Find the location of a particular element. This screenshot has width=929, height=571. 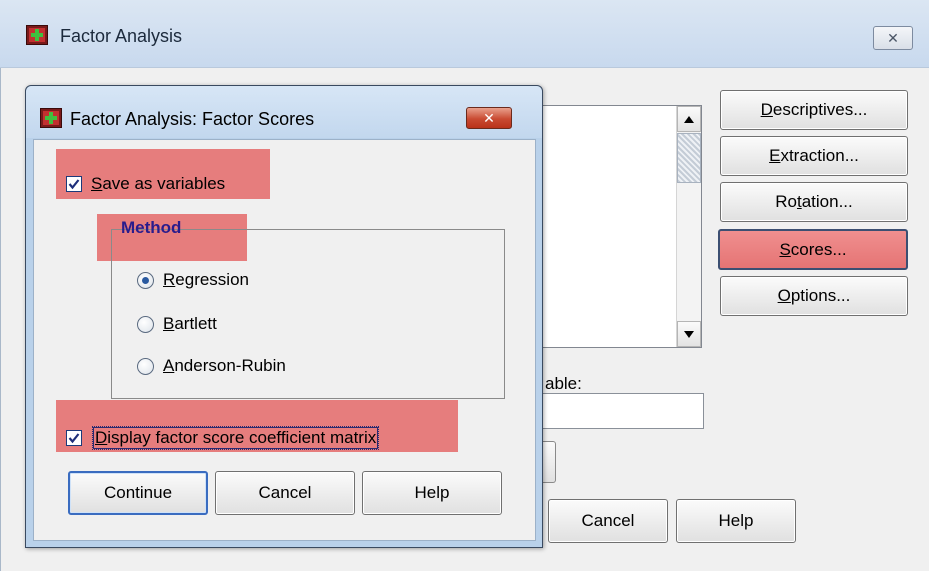

regression-mnemonic: R is located at coordinates (169, 279).